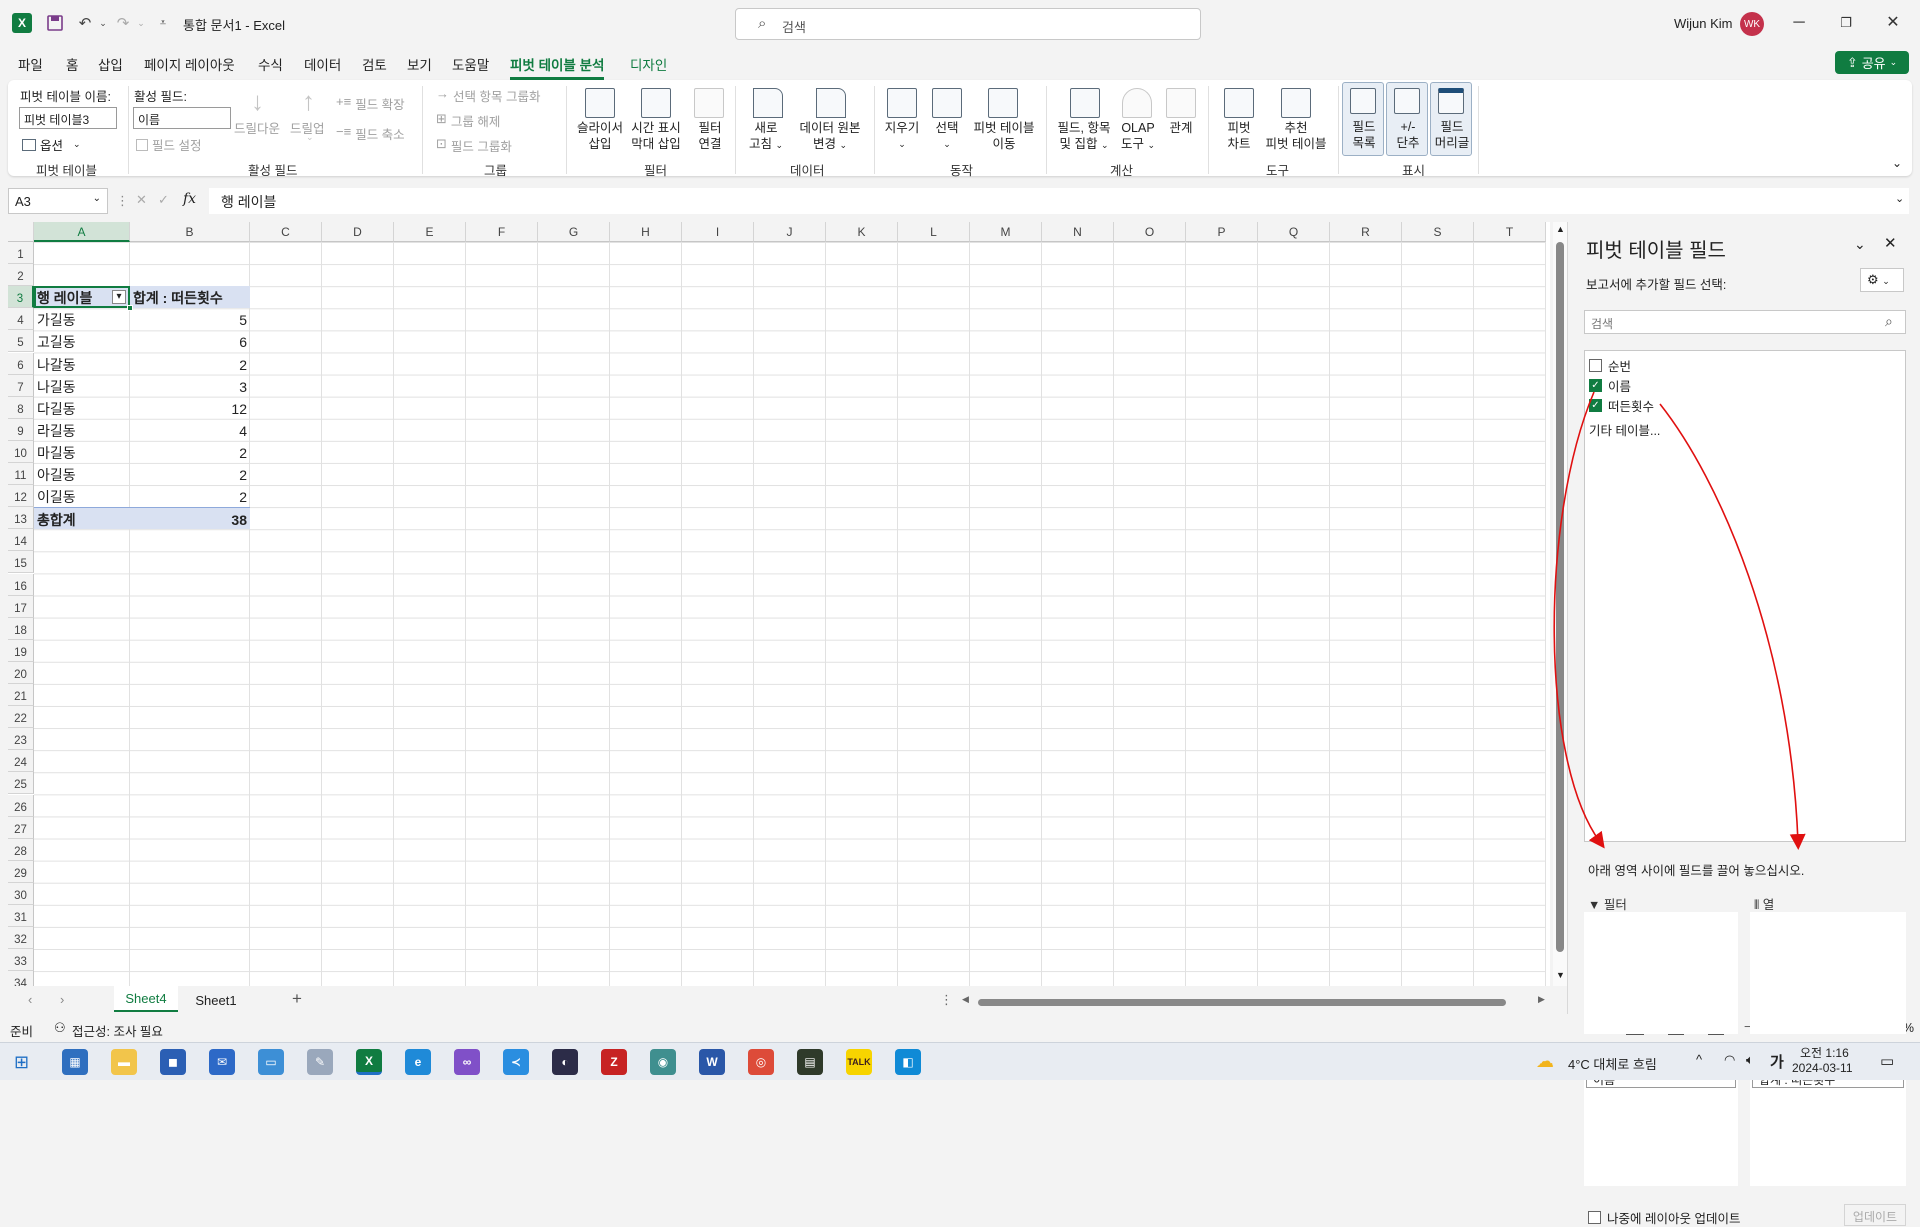 The width and height of the screenshot is (1920, 1227). What do you see at coordinates (358, 232) in the screenshot?
I see `column-header: D` at bounding box center [358, 232].